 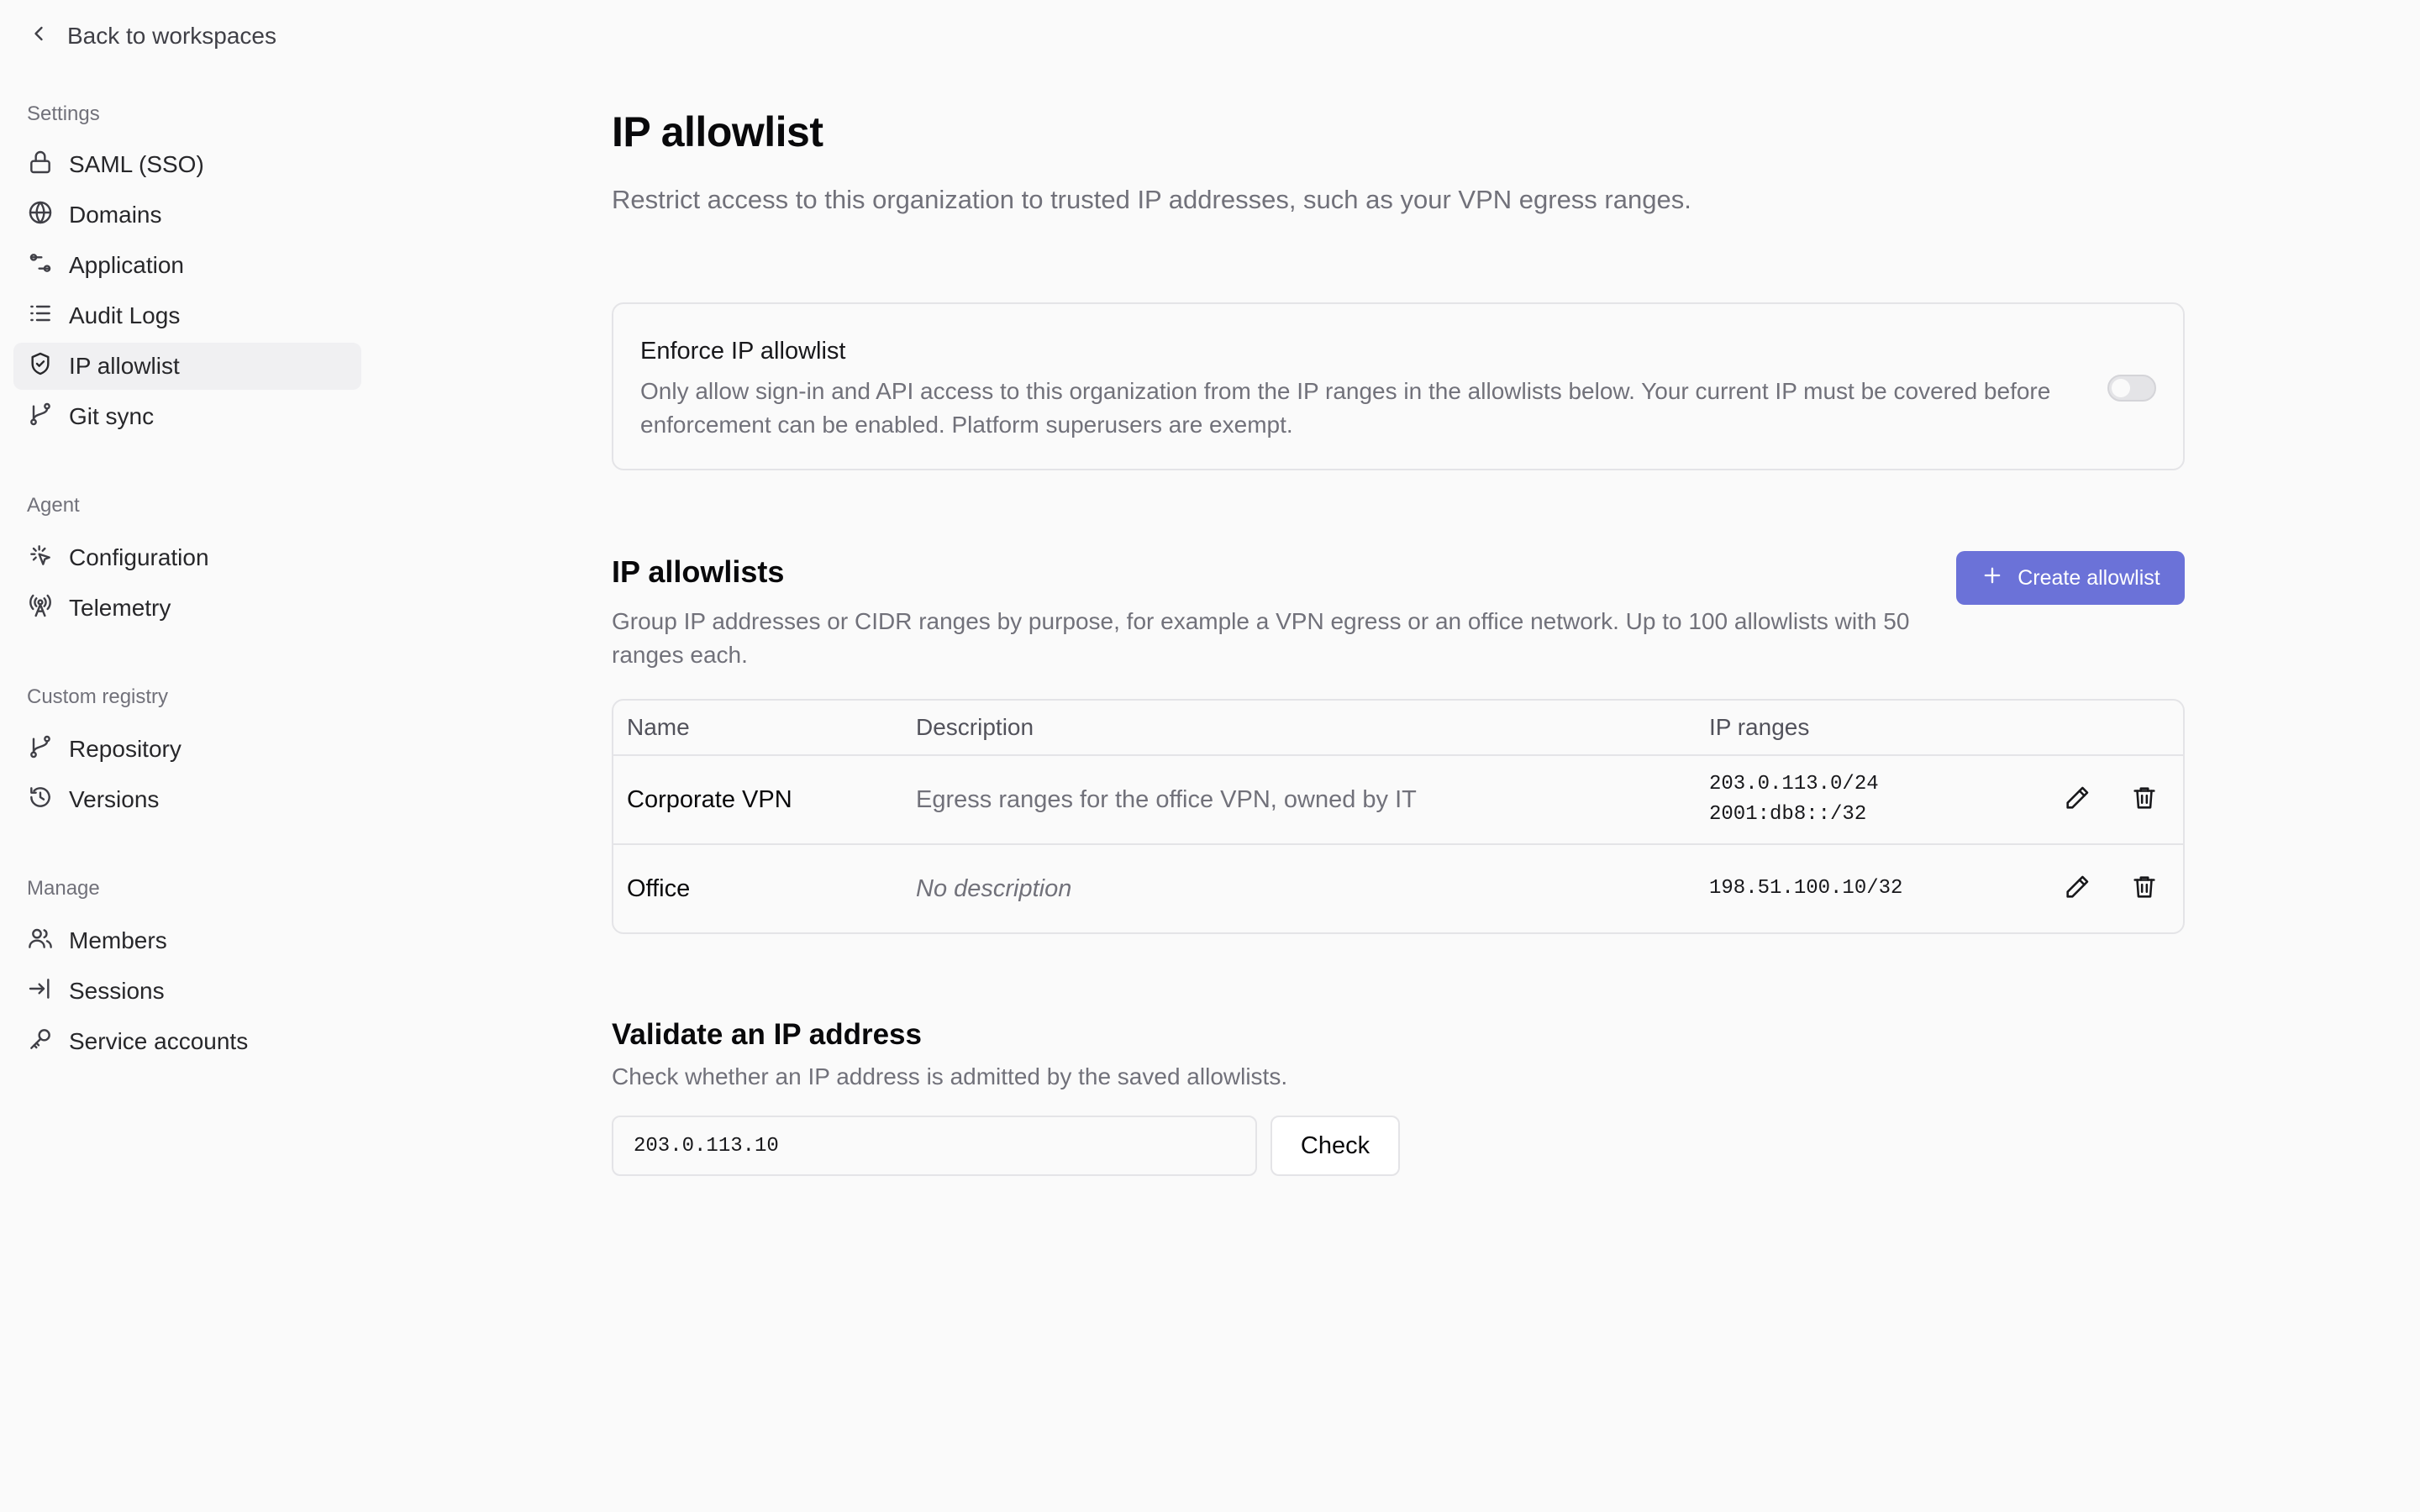 I want to click on sidebar-item-versions: Versions, so click(x=187, y=799).